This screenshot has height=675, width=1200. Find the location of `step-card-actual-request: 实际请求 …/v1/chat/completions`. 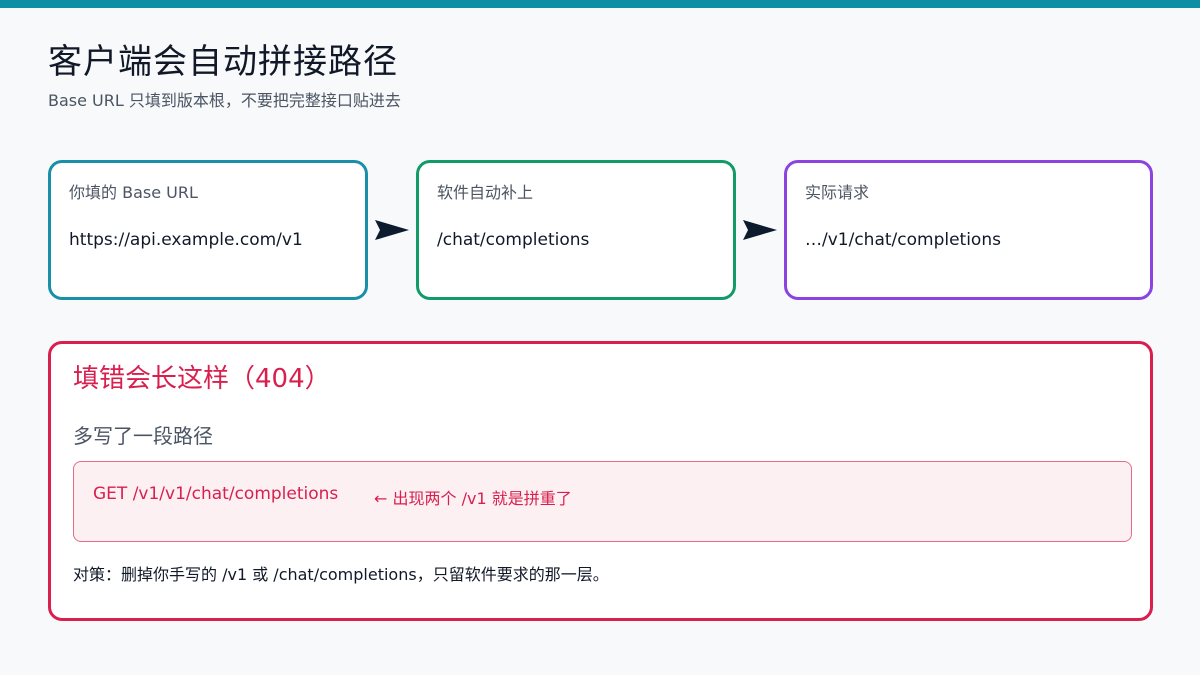

step-card-actual-request: 实际请求 …/v1/chat/completions is located at coordinates (968, 230).